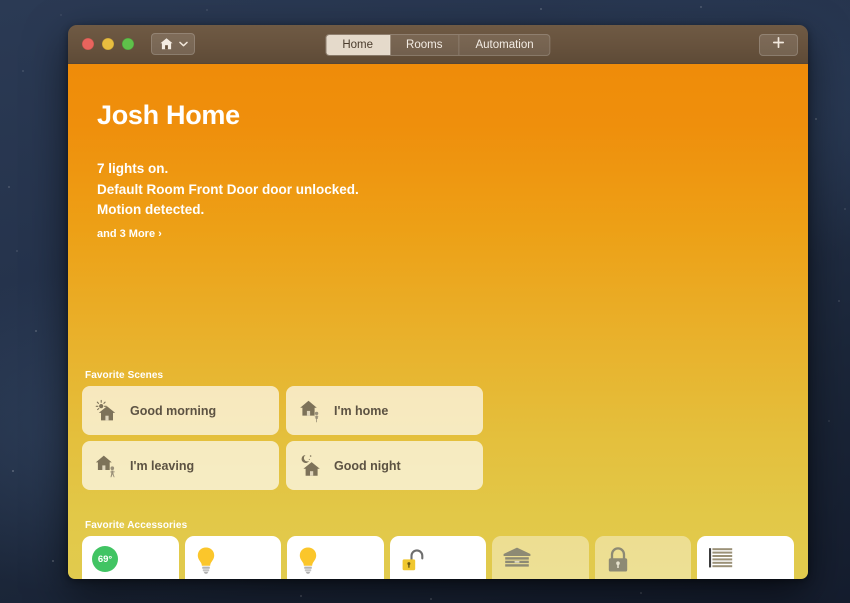 The width and height of the screenshot is (850, 603). I want to click on status-line: Default Room Front Door door unlocked., so click(228, 189).